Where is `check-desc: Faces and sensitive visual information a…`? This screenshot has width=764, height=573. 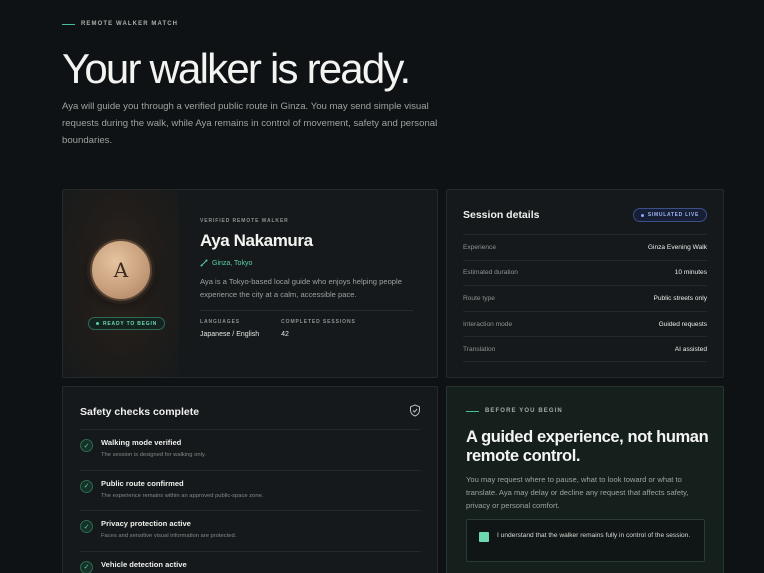
check-desc: Faces and sensitive visual information a… is located at coordinates (169, 536).